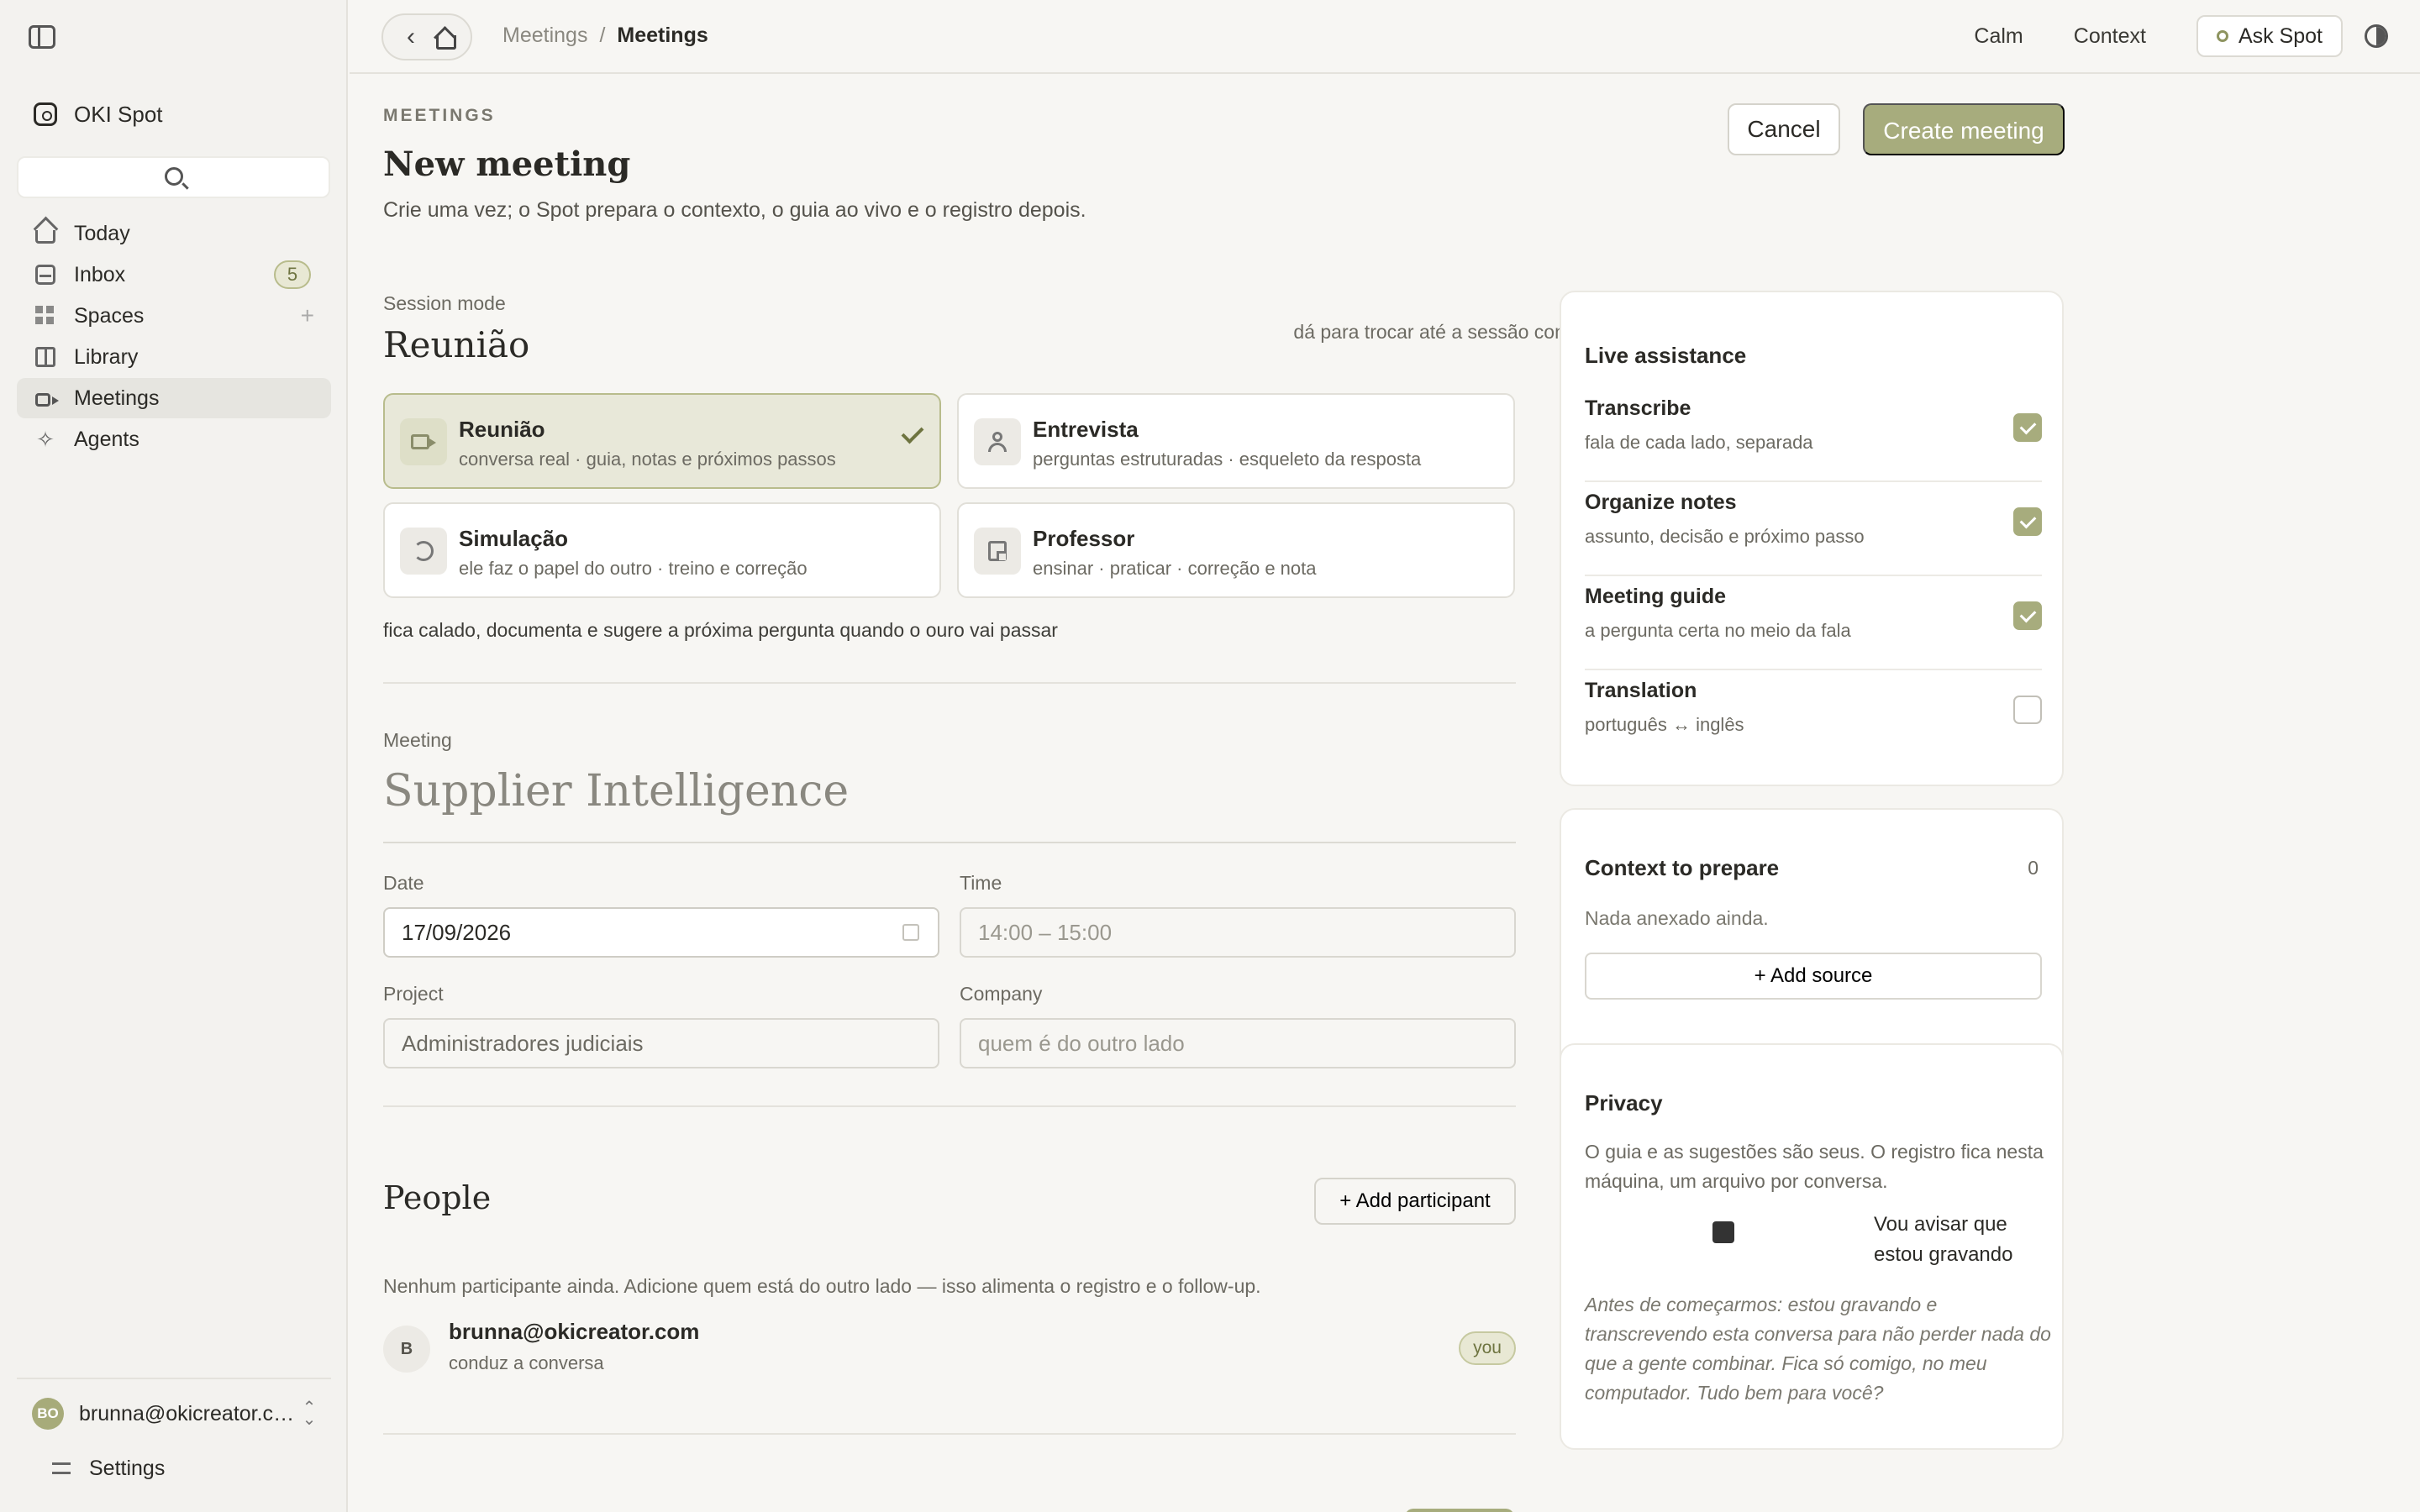  What do you see at coordinates (174, 275) in the screenshot?
I see `sidebar-item-inbox: Inbox 5` at bounding box center [174, 275].